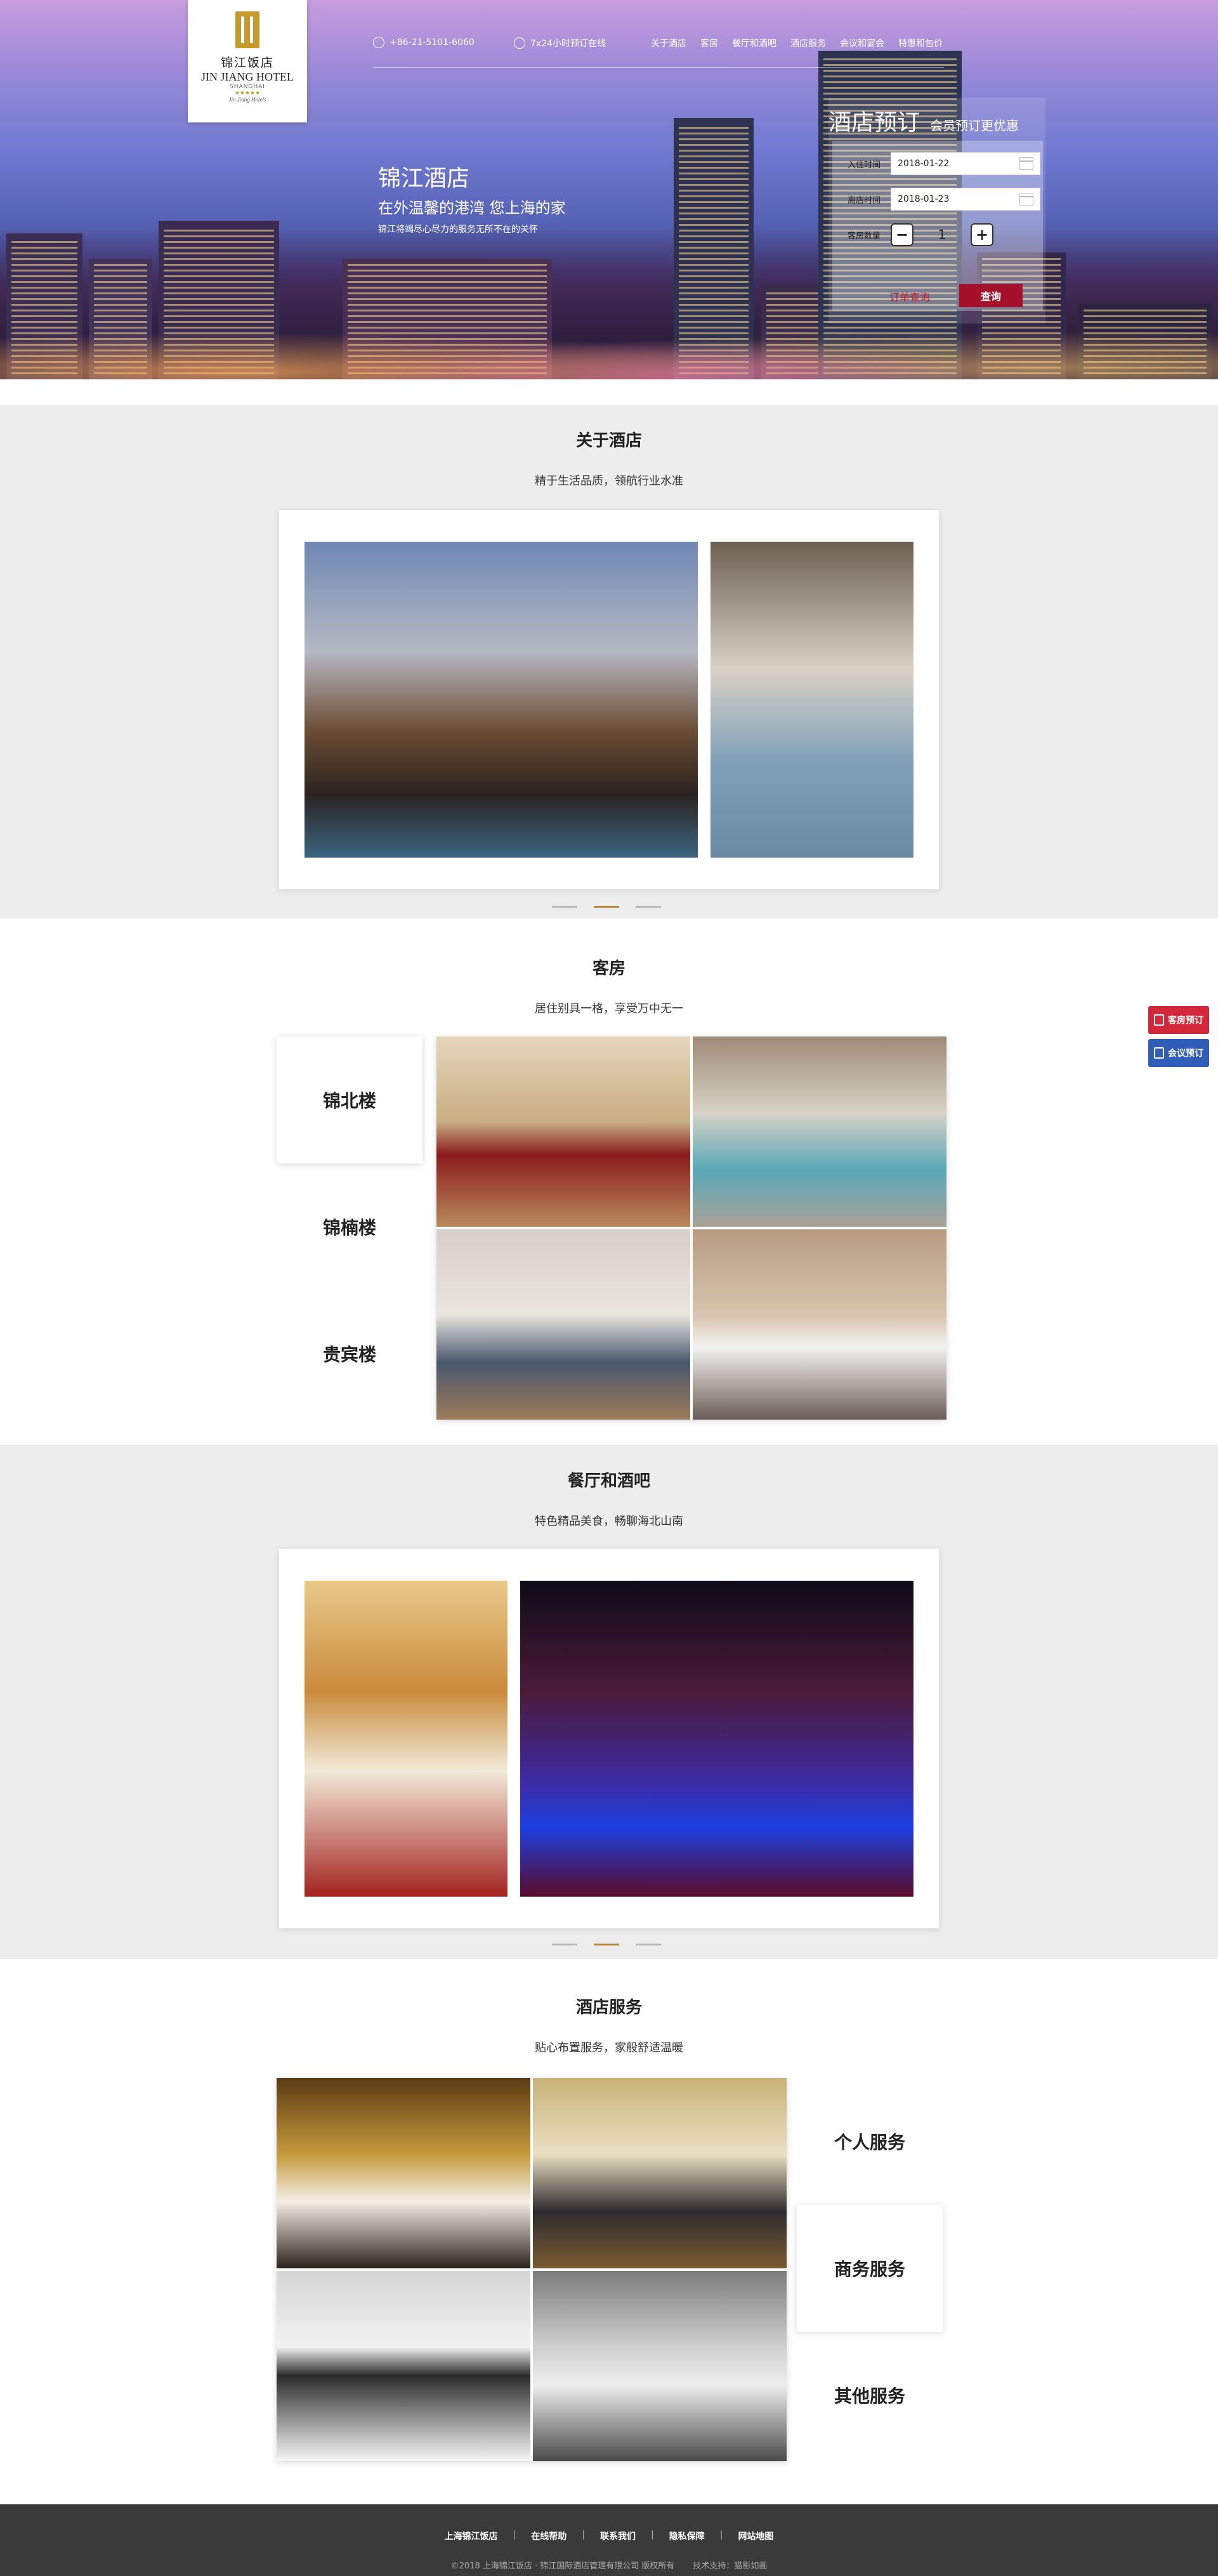 This screenshot has height=2576, width=1218. Describe the element at coordinates (472, 208) in the screenshot. I see `hero-subheadline: 在外温馨的港湾 您上海的家` at that location.